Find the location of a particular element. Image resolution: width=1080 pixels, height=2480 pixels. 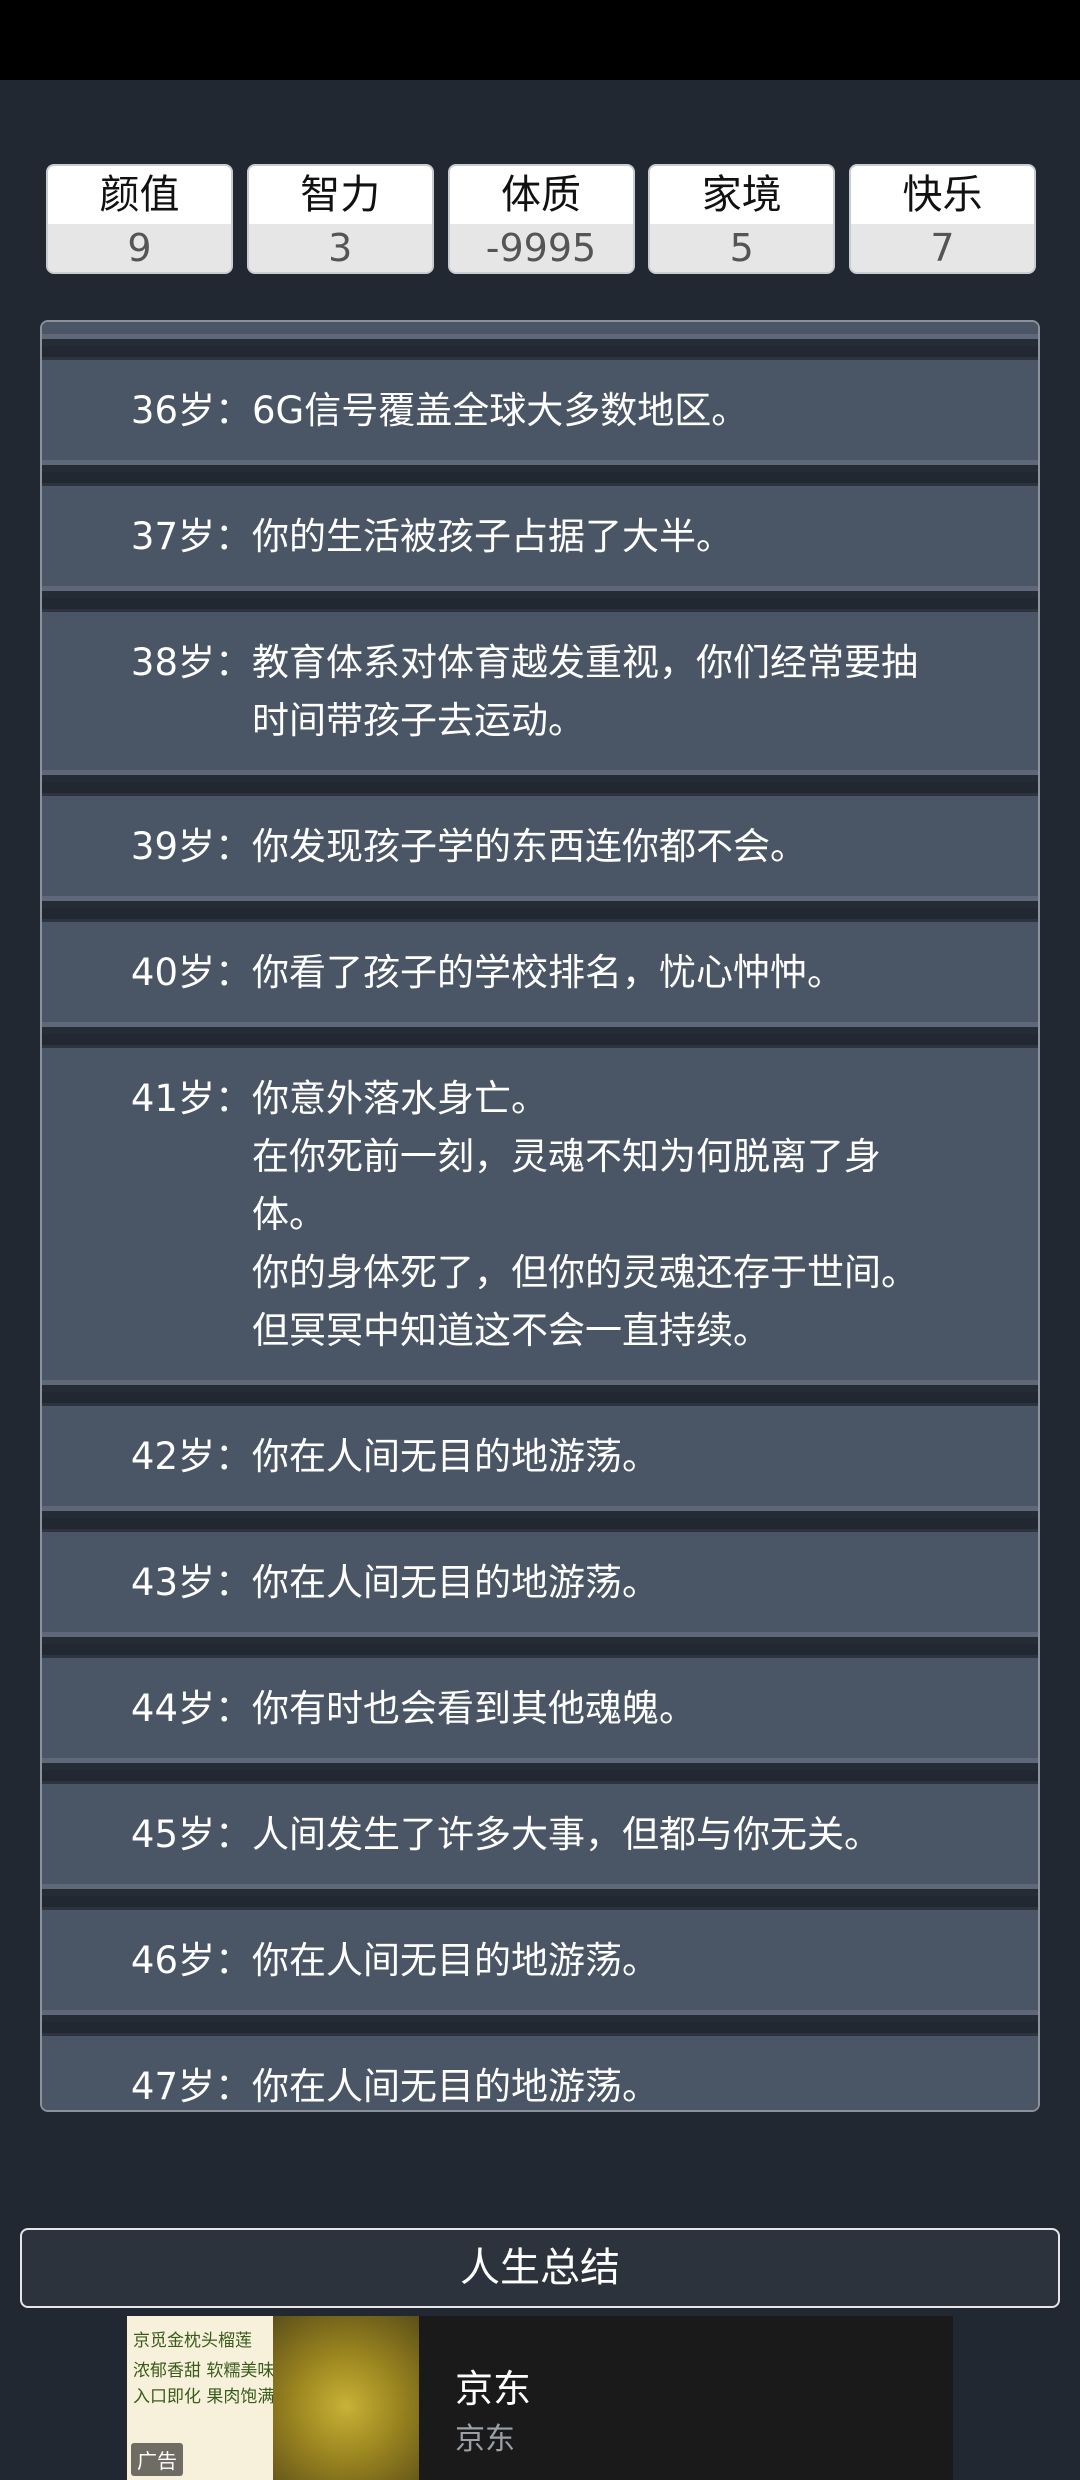

stat-label: 体质 is located at coordinates (541, 195).